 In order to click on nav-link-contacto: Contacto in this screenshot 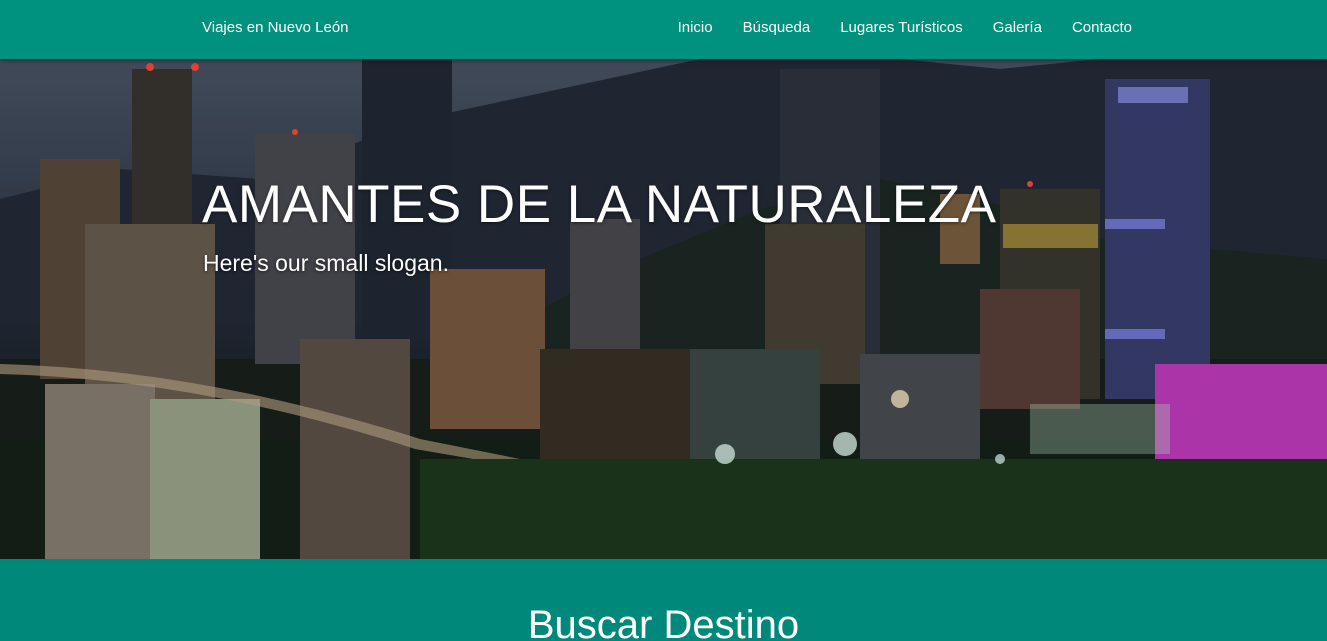, I will do `click(1102, 28)`.